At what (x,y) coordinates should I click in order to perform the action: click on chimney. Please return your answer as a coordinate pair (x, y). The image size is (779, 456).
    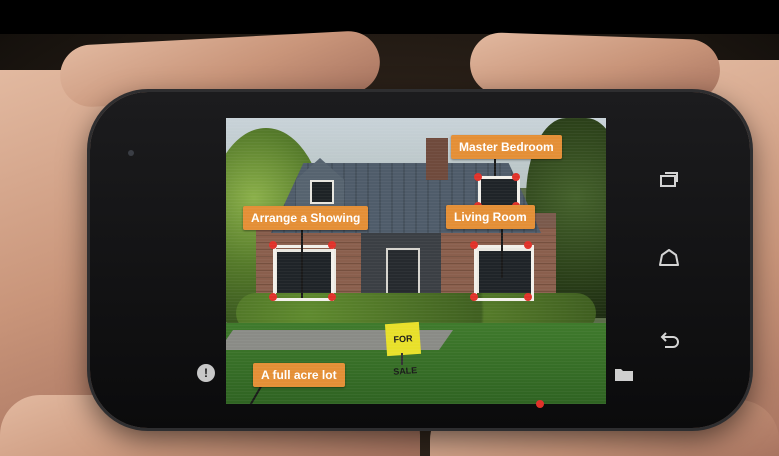
    Looking at the image, I should click on (437, 159).